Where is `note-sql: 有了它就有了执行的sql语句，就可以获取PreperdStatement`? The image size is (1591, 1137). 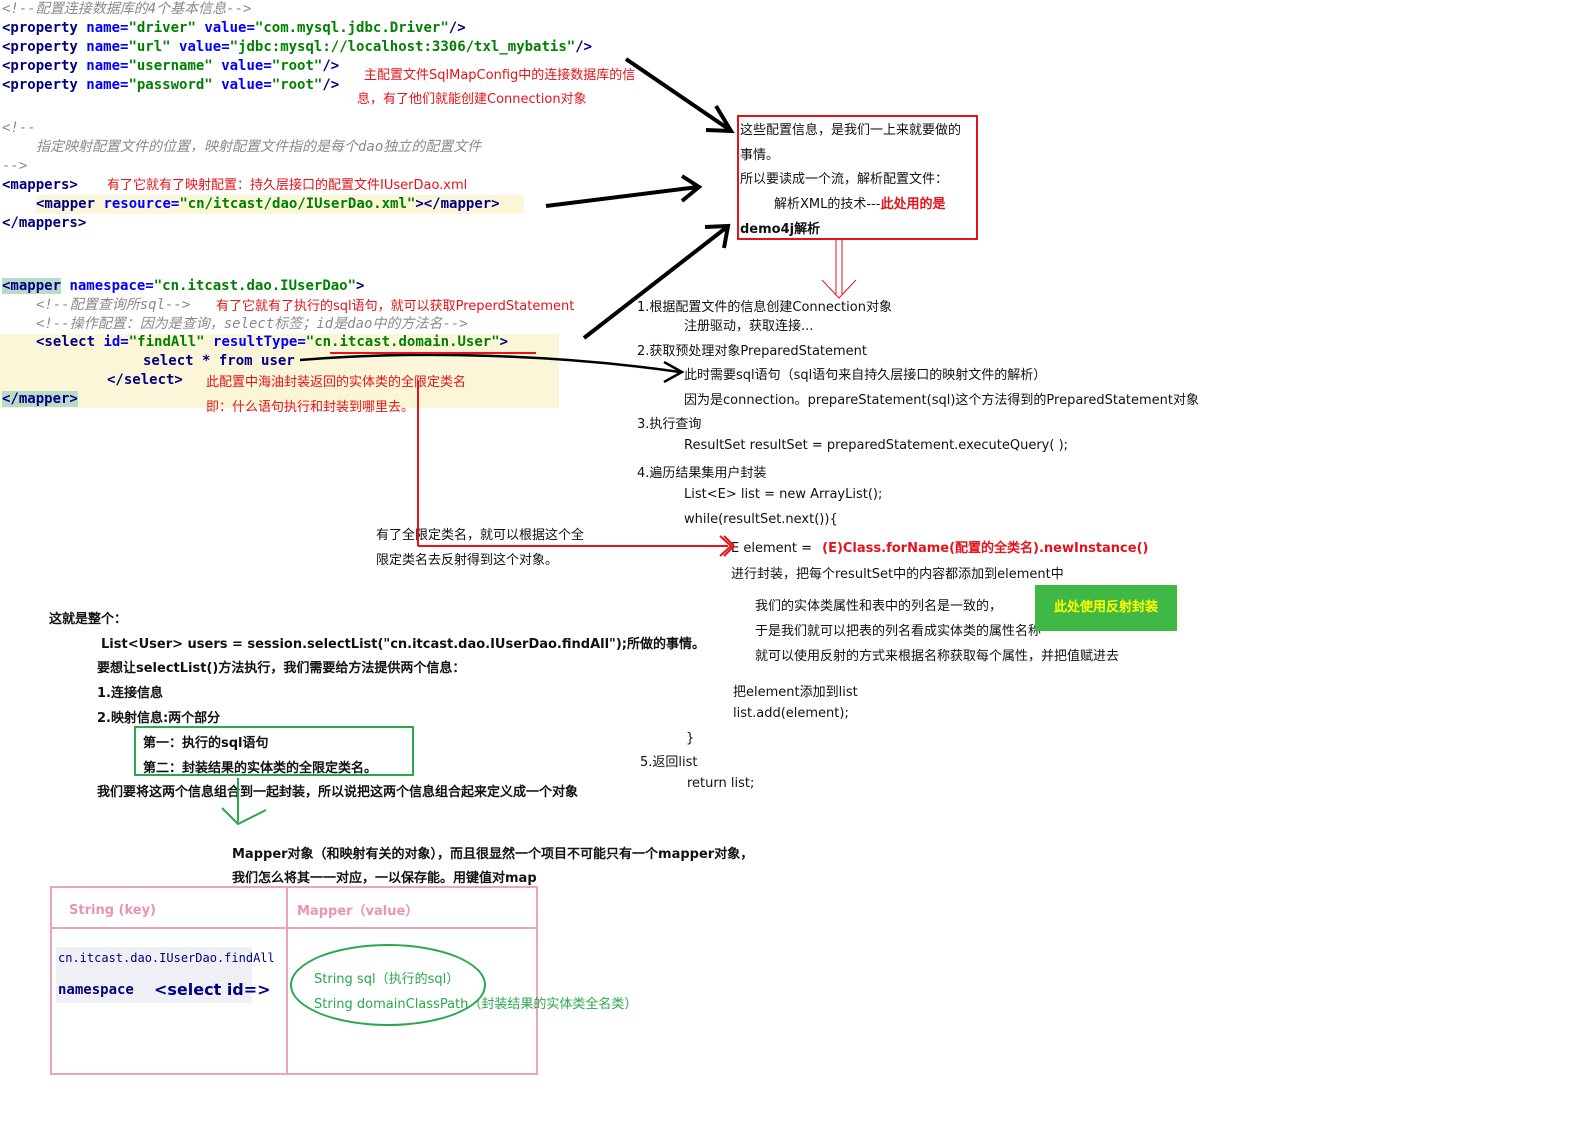
note-sql: 有了它就有了执行的sql语句，就可以获取PreperdStatement is located at coordinates (395, 306).